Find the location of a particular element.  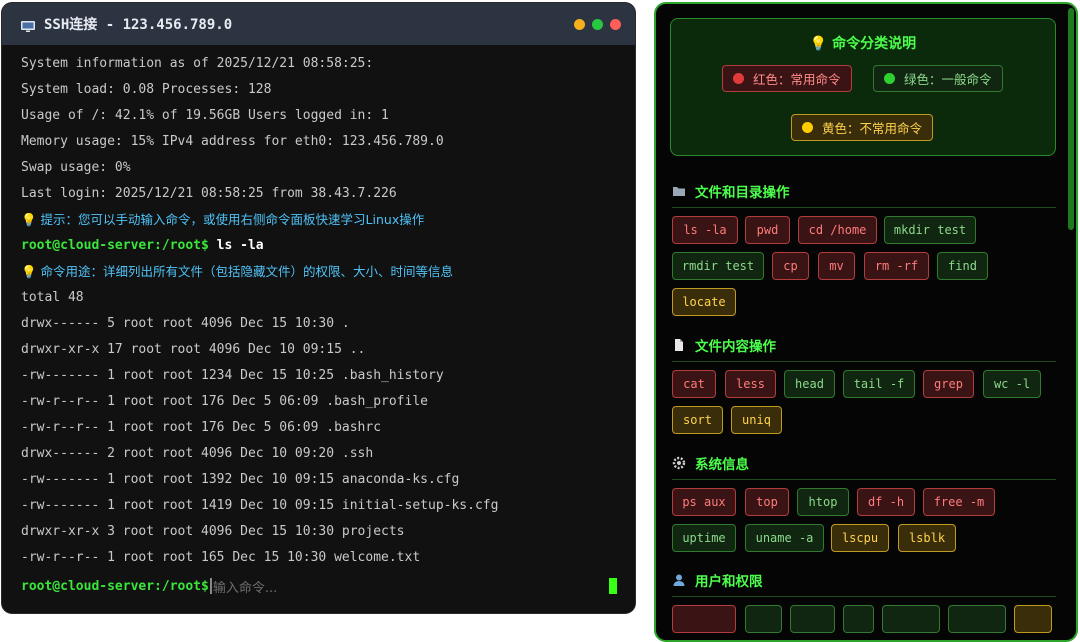

legend-green-badge: 绿色：一般命令 is located at coordinates (938, 78).